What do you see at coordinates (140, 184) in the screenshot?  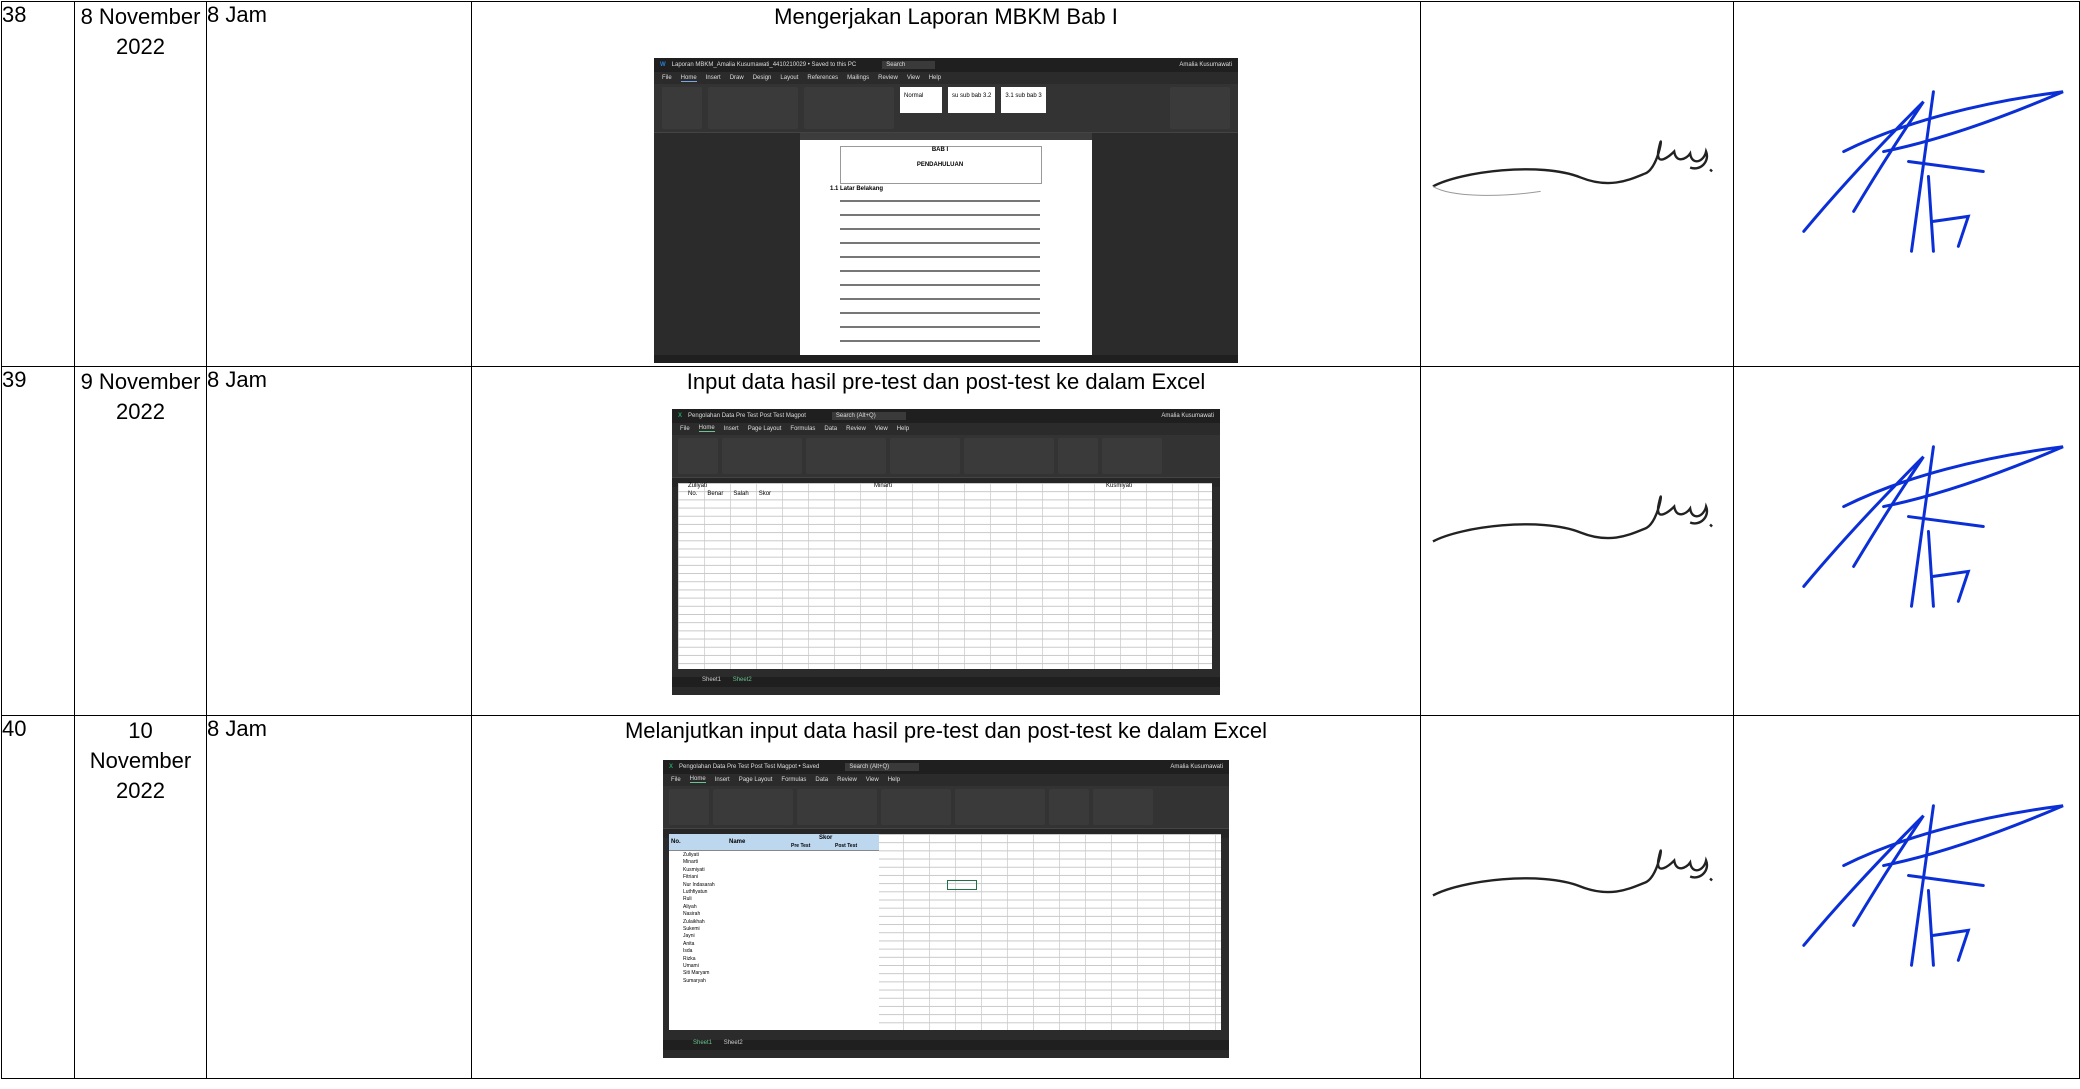 I see `row-date: 8 November 2022` at bounding box center [140, 184].